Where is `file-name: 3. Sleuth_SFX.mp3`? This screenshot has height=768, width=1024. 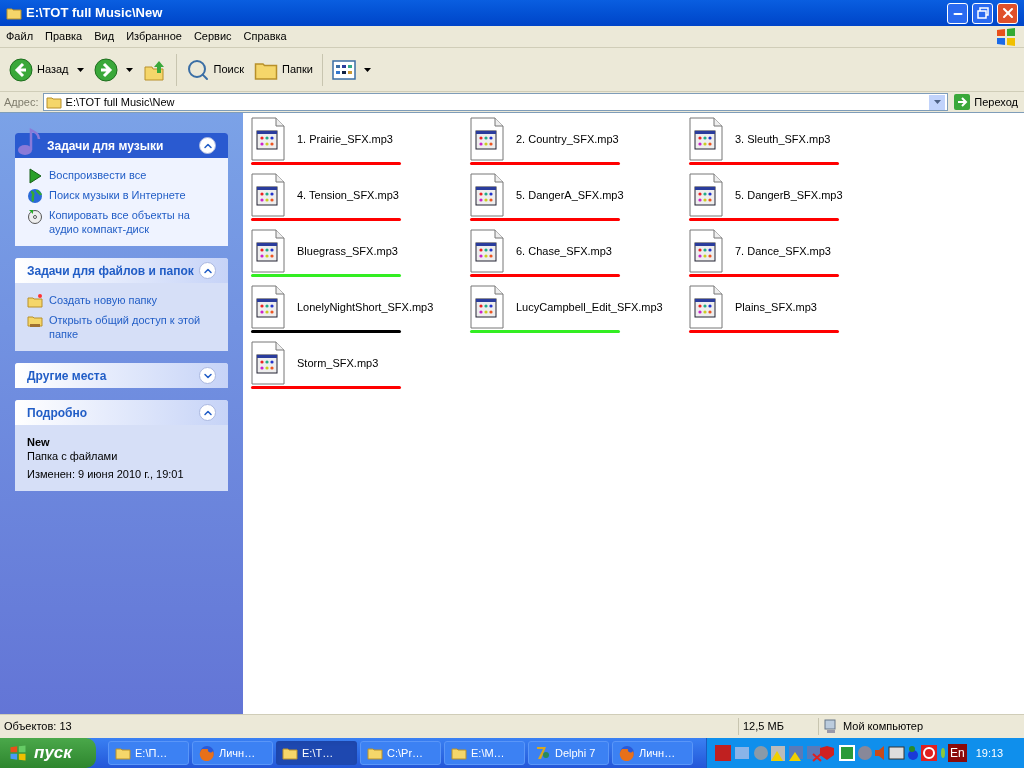 file-name: 3. Sleuth_SFX.mp3 is located at coordinates (783, 139).